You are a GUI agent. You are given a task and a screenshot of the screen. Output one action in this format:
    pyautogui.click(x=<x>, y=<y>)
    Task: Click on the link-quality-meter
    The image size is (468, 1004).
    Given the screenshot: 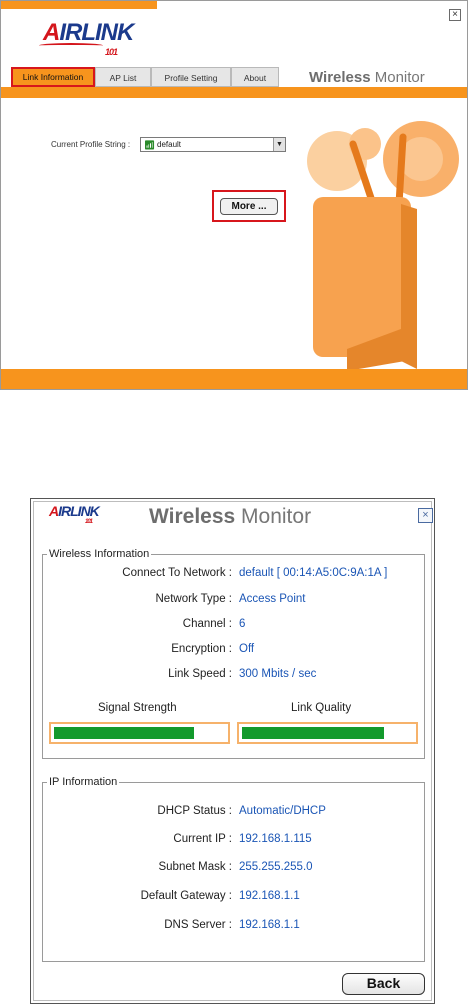 What is the action you would take?
    pyautogui.click(x=327, y=733)
    